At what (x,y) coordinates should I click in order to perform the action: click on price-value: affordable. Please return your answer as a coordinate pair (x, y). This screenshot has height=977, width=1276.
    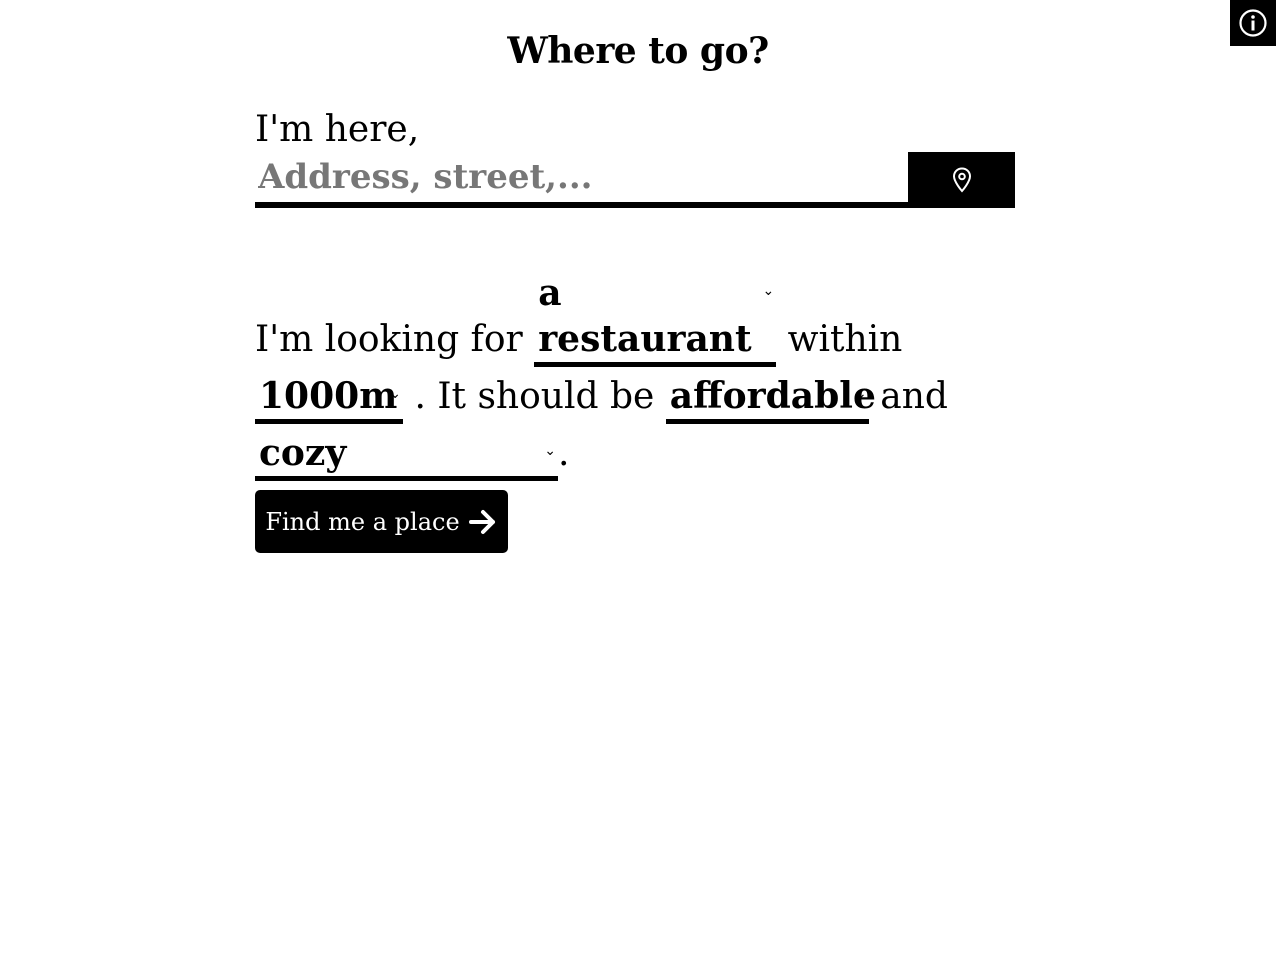
    Looking at the image, I should click on (772, 396).